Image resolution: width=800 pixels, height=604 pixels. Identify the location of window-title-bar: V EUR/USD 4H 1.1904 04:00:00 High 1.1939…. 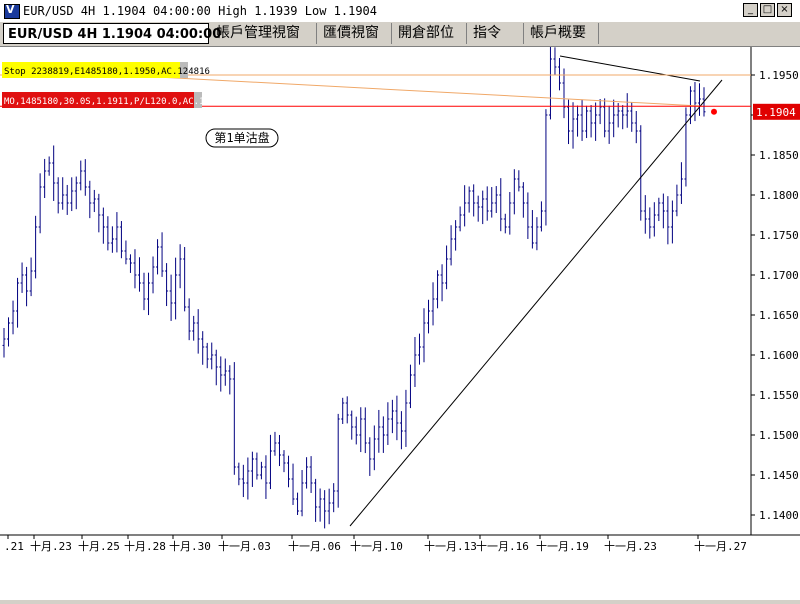
(400, 11).